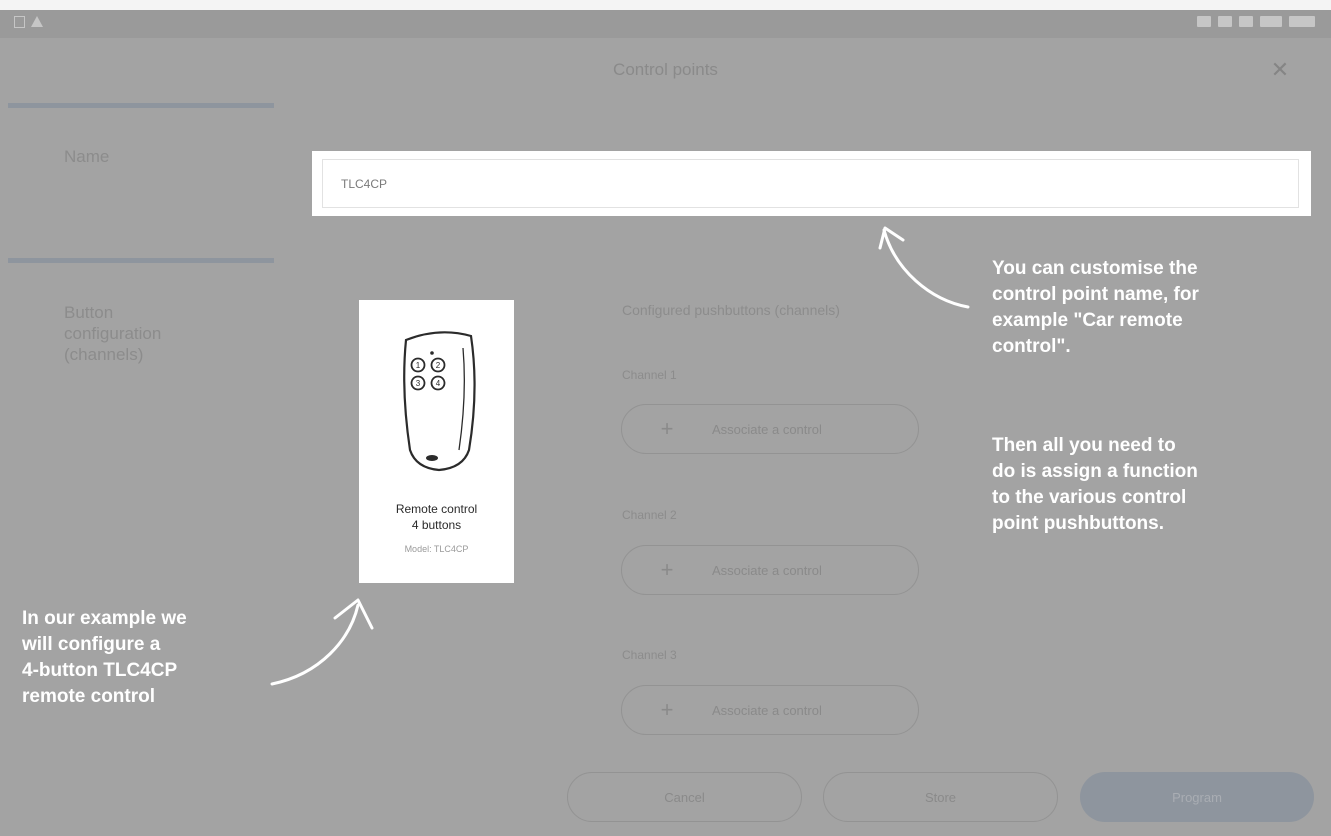  What do you see at coordinates (1078, 523) in the screenshot?
I see `annotation-line: point pushbuttons.` at bounding box center [1078, 523].